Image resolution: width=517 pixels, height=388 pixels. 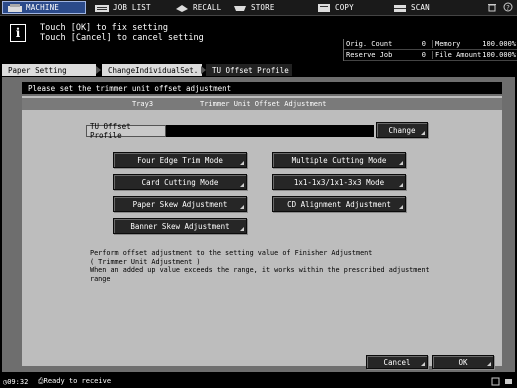 I want to click on machine-icon, so click(x=15, y=8).